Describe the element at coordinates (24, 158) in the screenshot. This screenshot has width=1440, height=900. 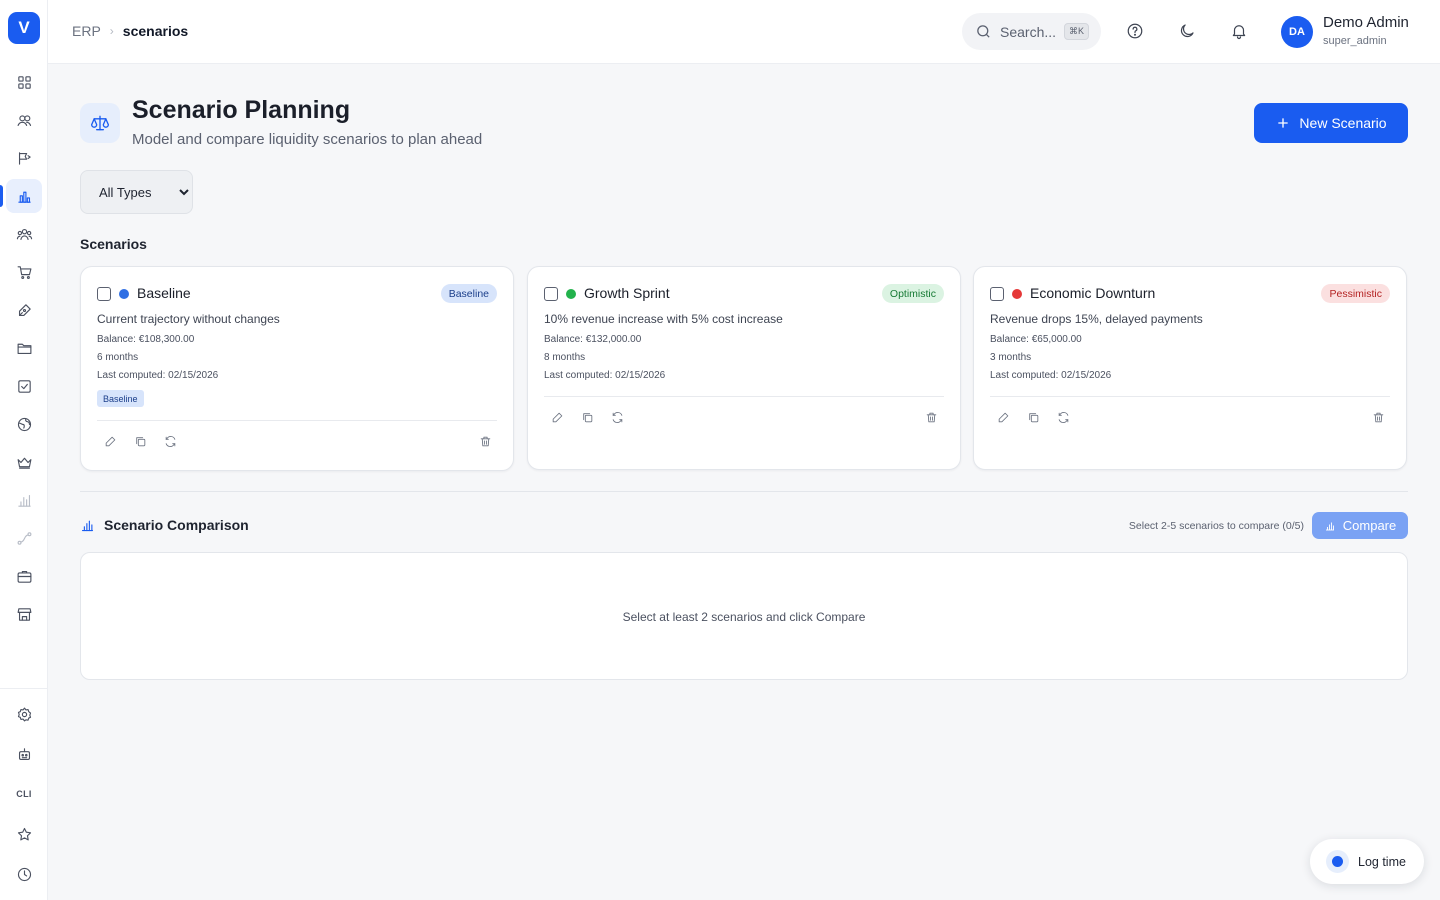
I see `campaigns-icon` at that location.